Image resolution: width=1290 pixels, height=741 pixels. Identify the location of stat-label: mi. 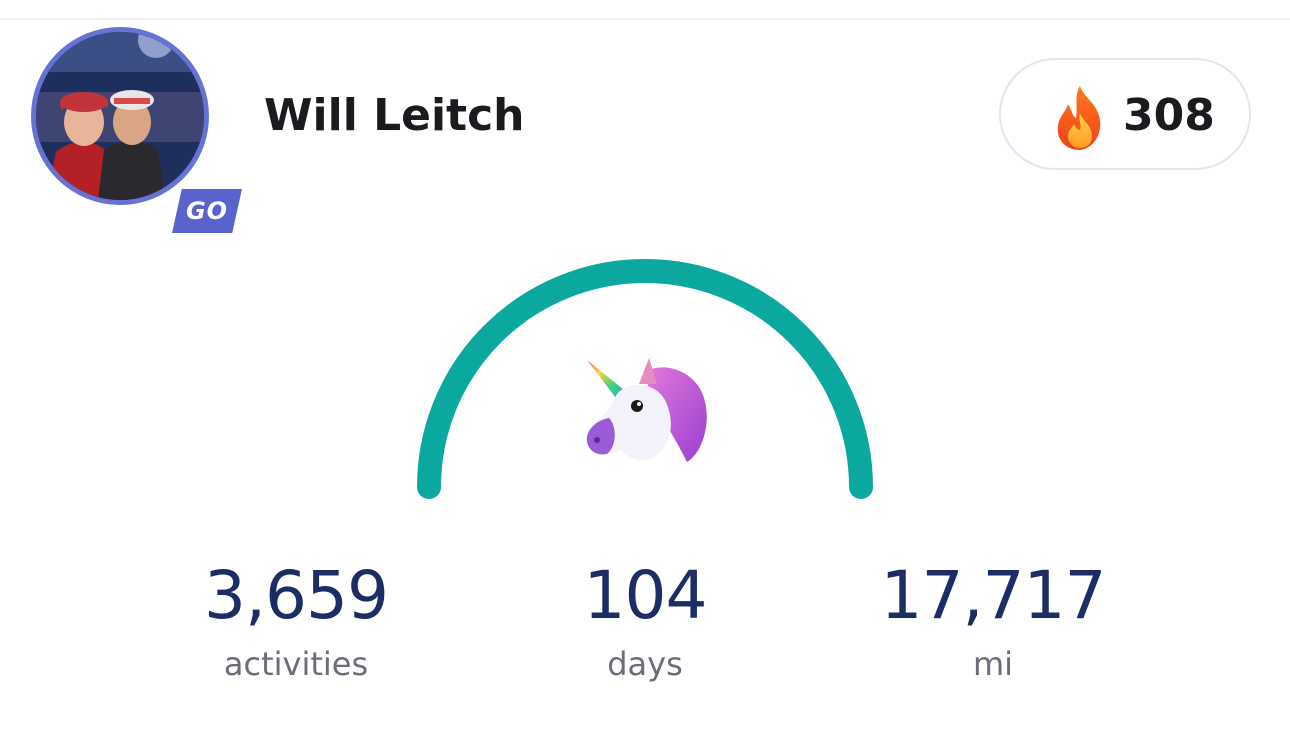
(993, 664).